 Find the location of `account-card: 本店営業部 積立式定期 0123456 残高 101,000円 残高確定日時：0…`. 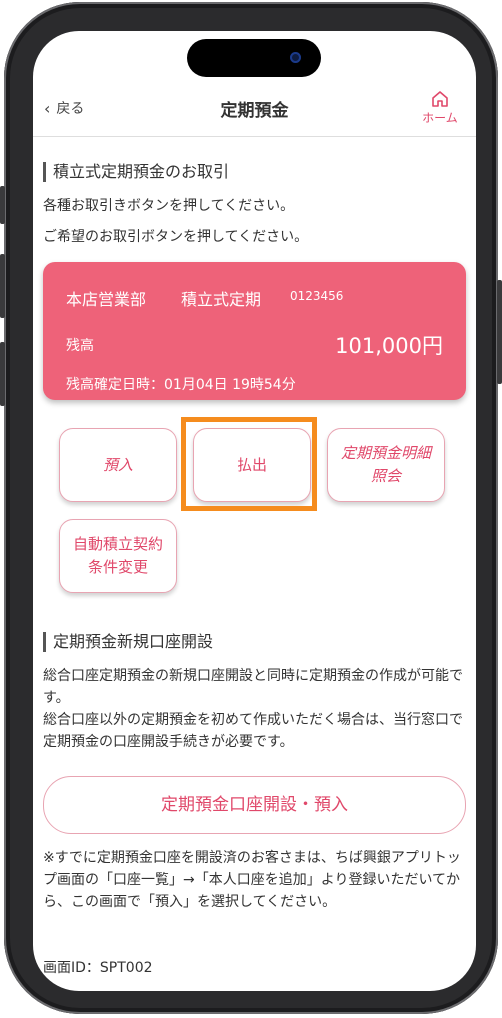

account-card: 本店営業部 積立式定期 0123456 残高 101,000円 残高確定日時：0… is located at coordinates (254, 331).